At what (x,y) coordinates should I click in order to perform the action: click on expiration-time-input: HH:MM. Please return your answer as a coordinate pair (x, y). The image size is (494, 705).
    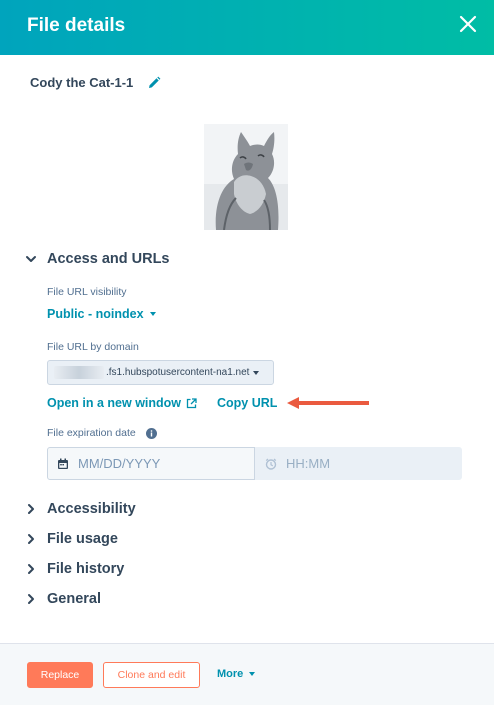
    Looking at the image, I should click on (358, 463).